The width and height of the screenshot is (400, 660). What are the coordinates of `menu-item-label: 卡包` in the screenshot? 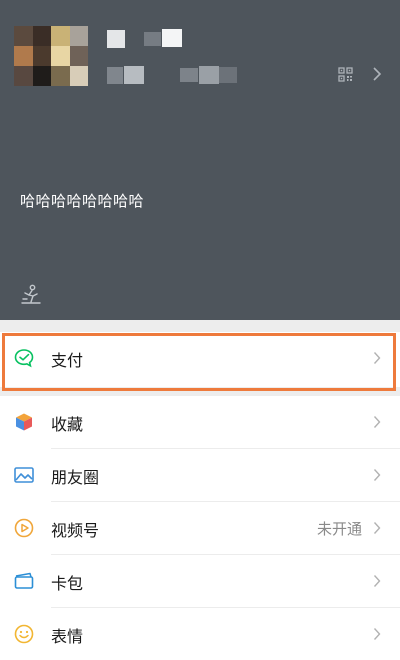 It's located at (67, 583).